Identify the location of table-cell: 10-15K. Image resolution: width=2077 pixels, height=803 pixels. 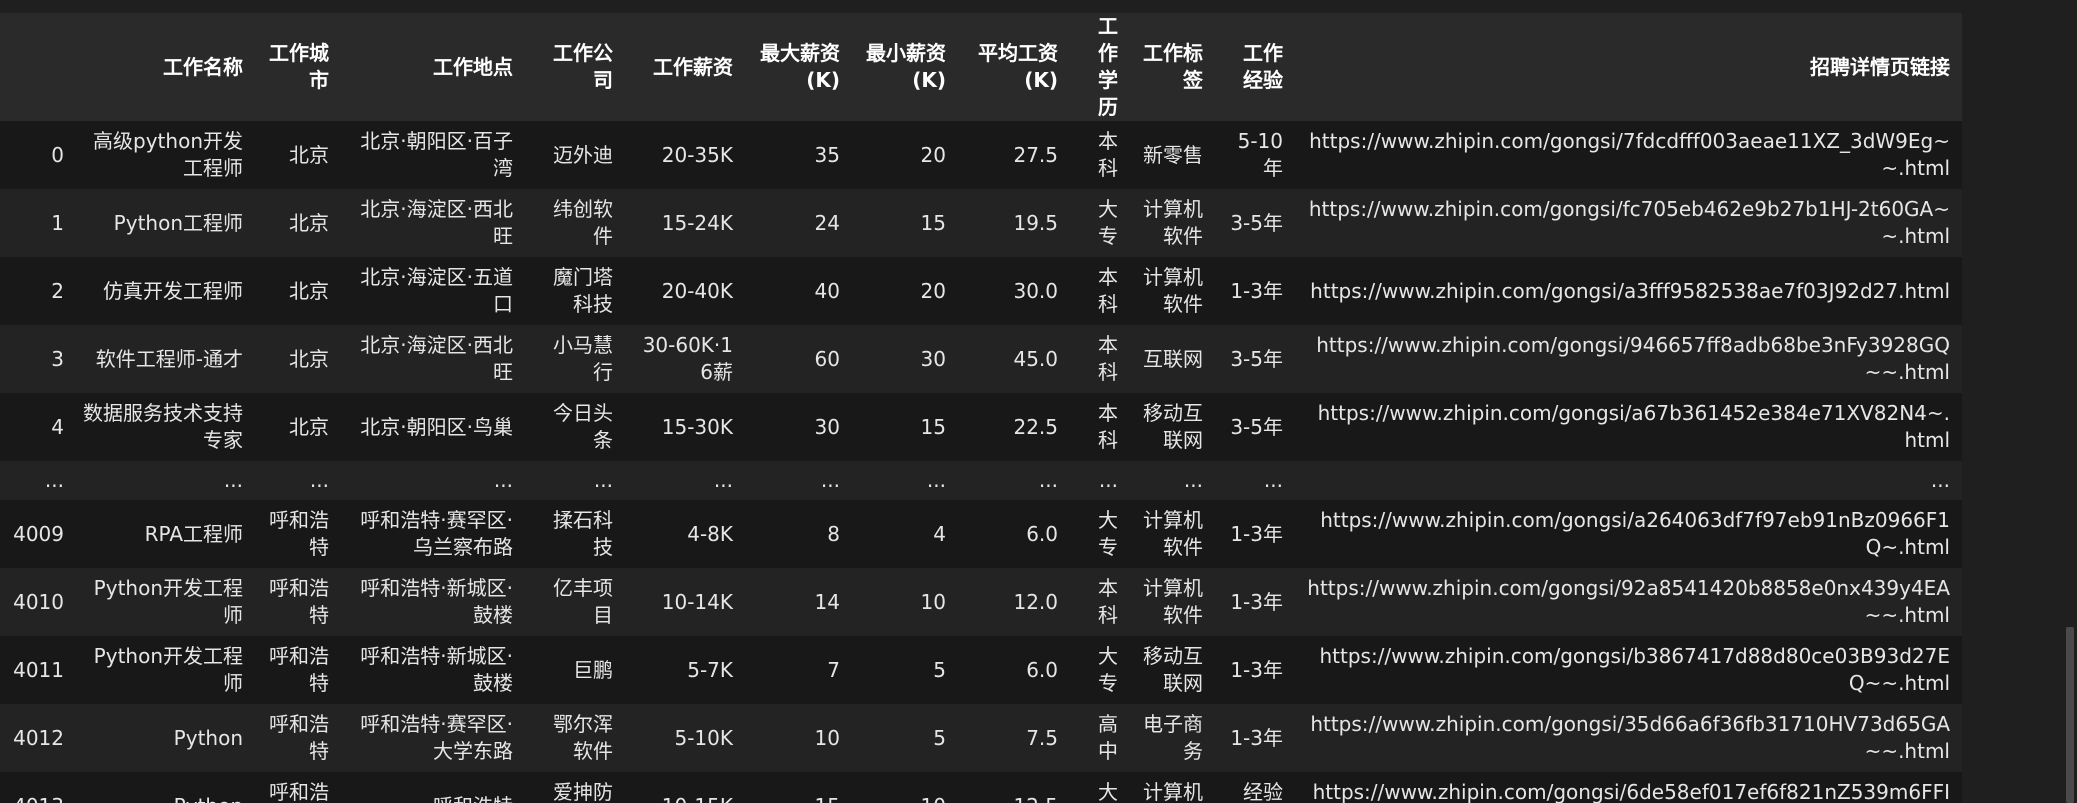
(685, 787).